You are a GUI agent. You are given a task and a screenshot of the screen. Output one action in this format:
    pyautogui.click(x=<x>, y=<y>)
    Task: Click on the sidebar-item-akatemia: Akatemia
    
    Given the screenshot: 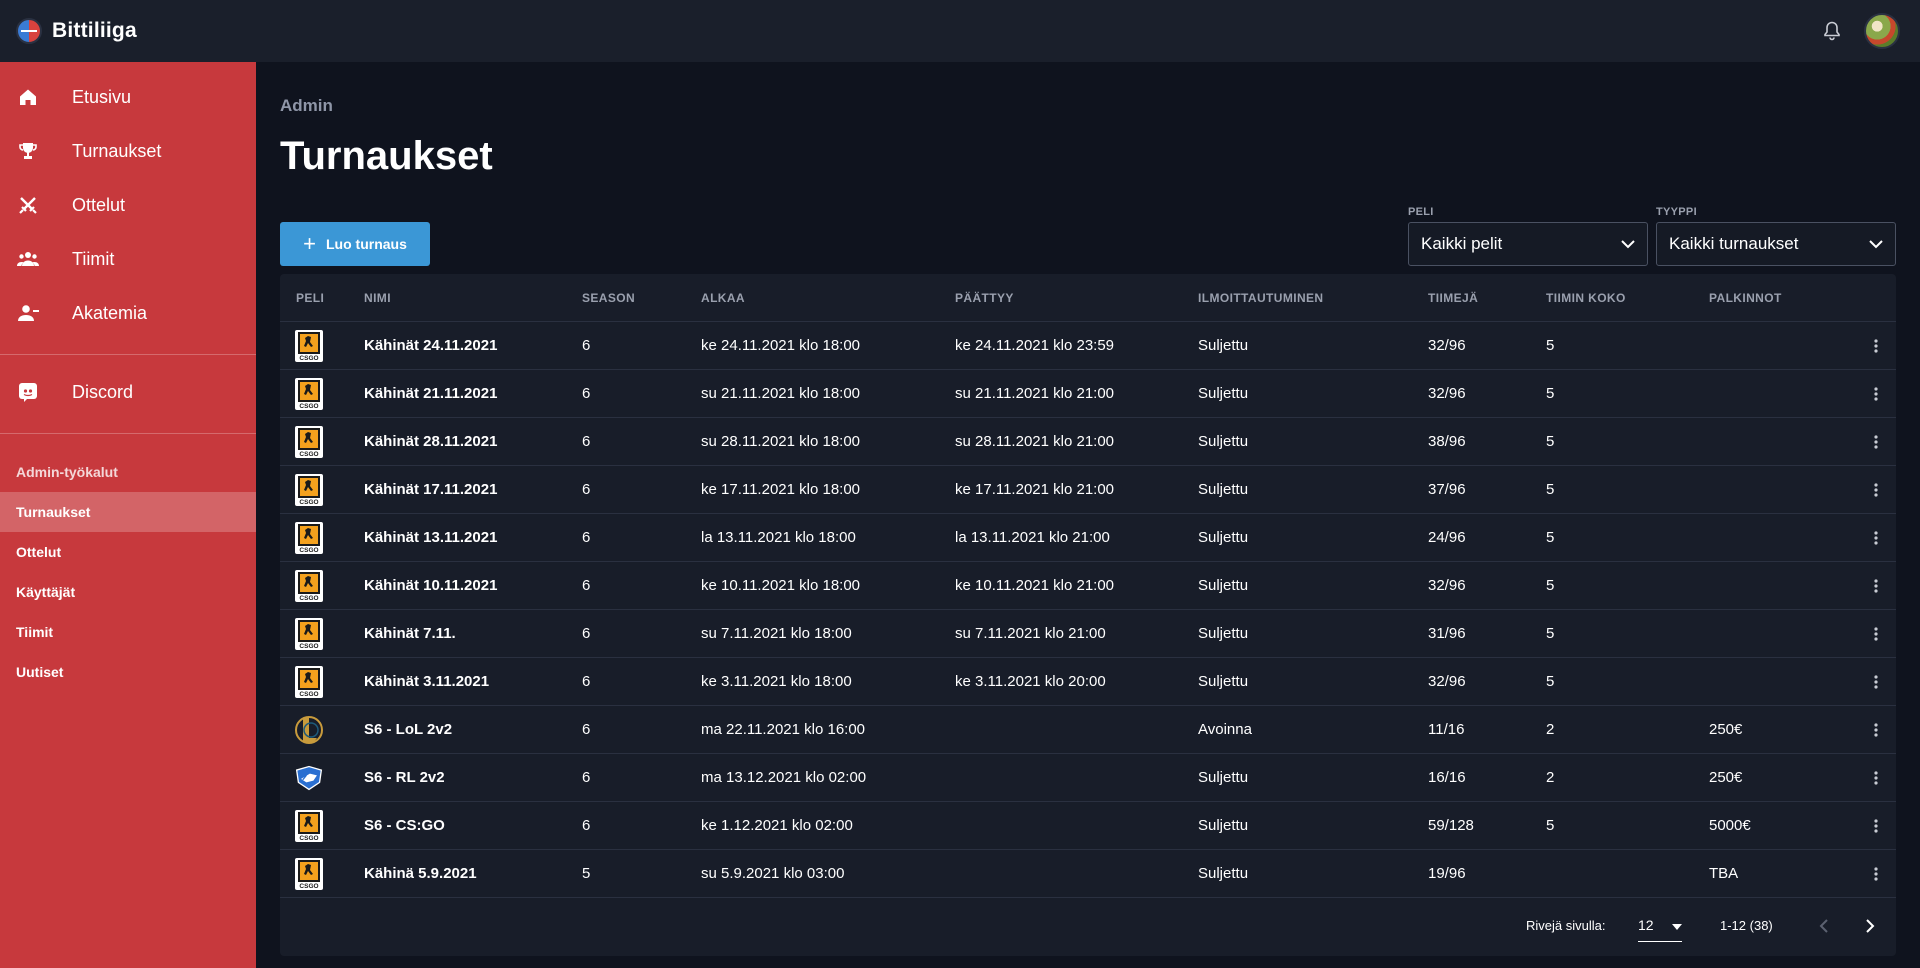 What is the action you would take?
    pyautogui.click(x=128, y=313)
    